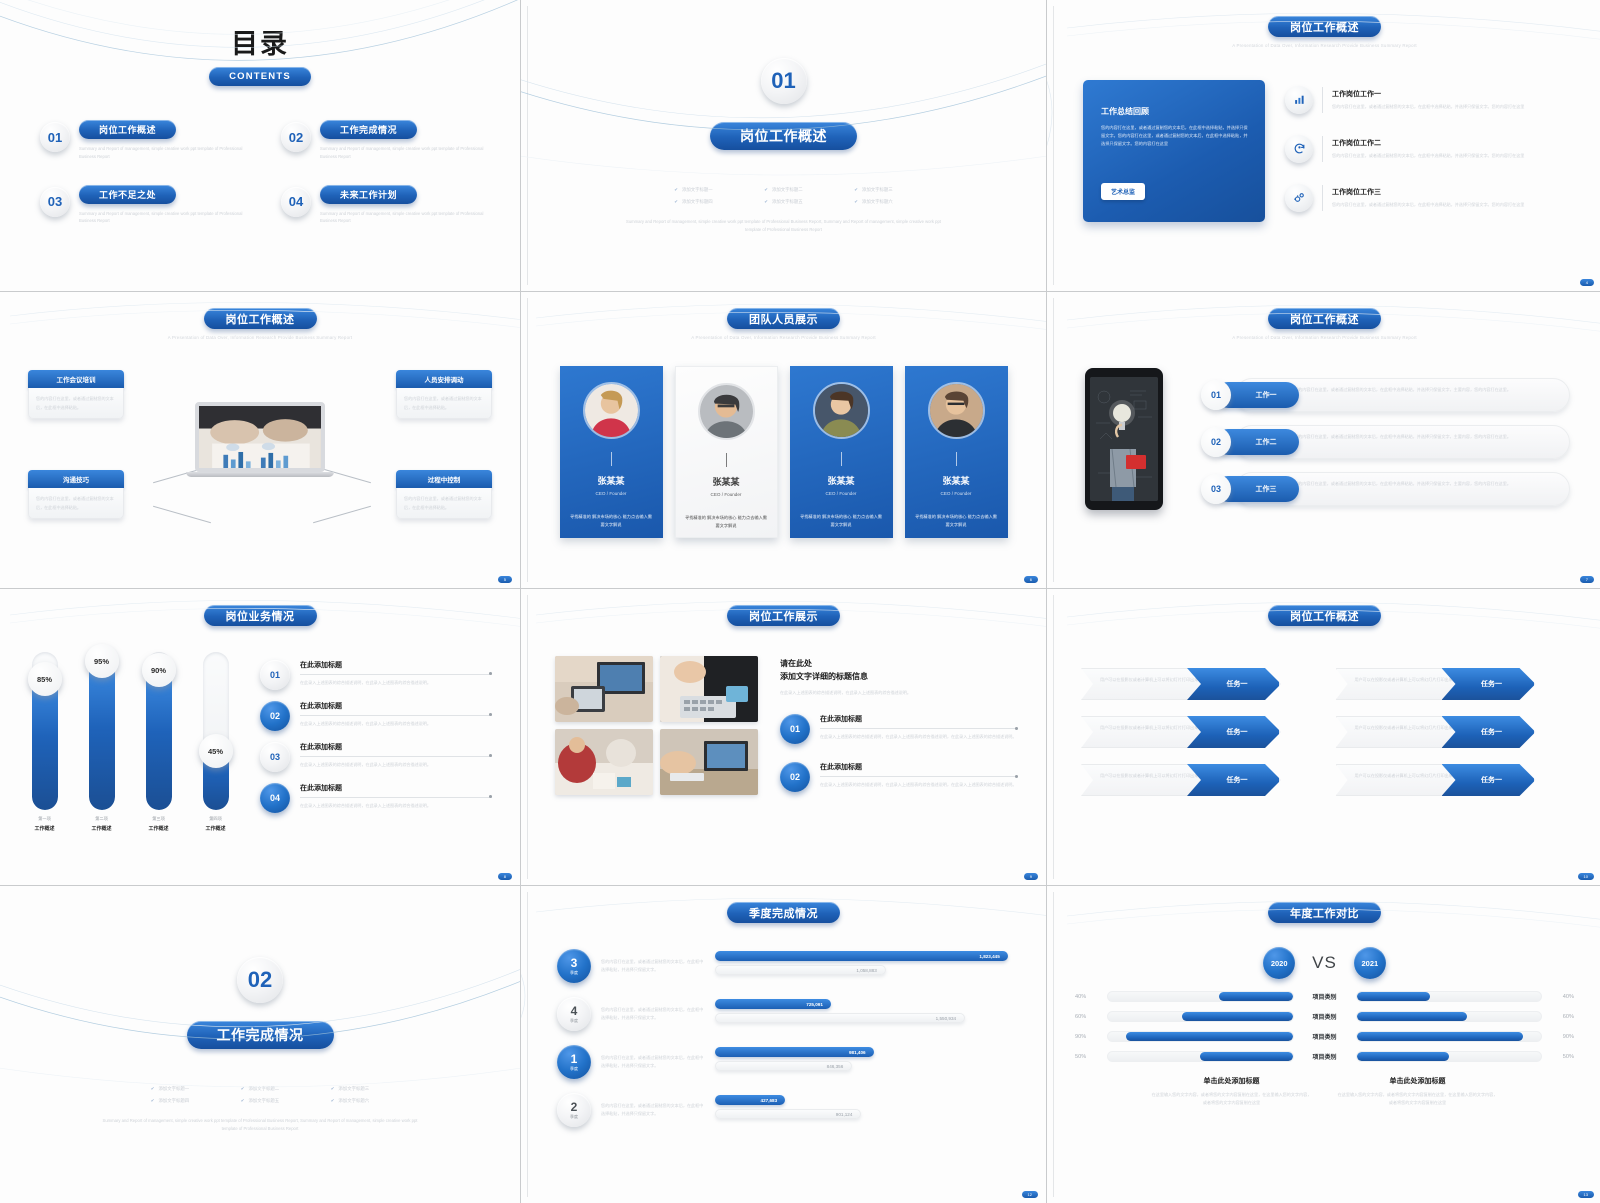  I want to click on diagram-box-bottom-right: 过程中控制 您的内容打在这里，或者通过复制您的文本后，在此框中选择粘贴。, so click(444, 494).